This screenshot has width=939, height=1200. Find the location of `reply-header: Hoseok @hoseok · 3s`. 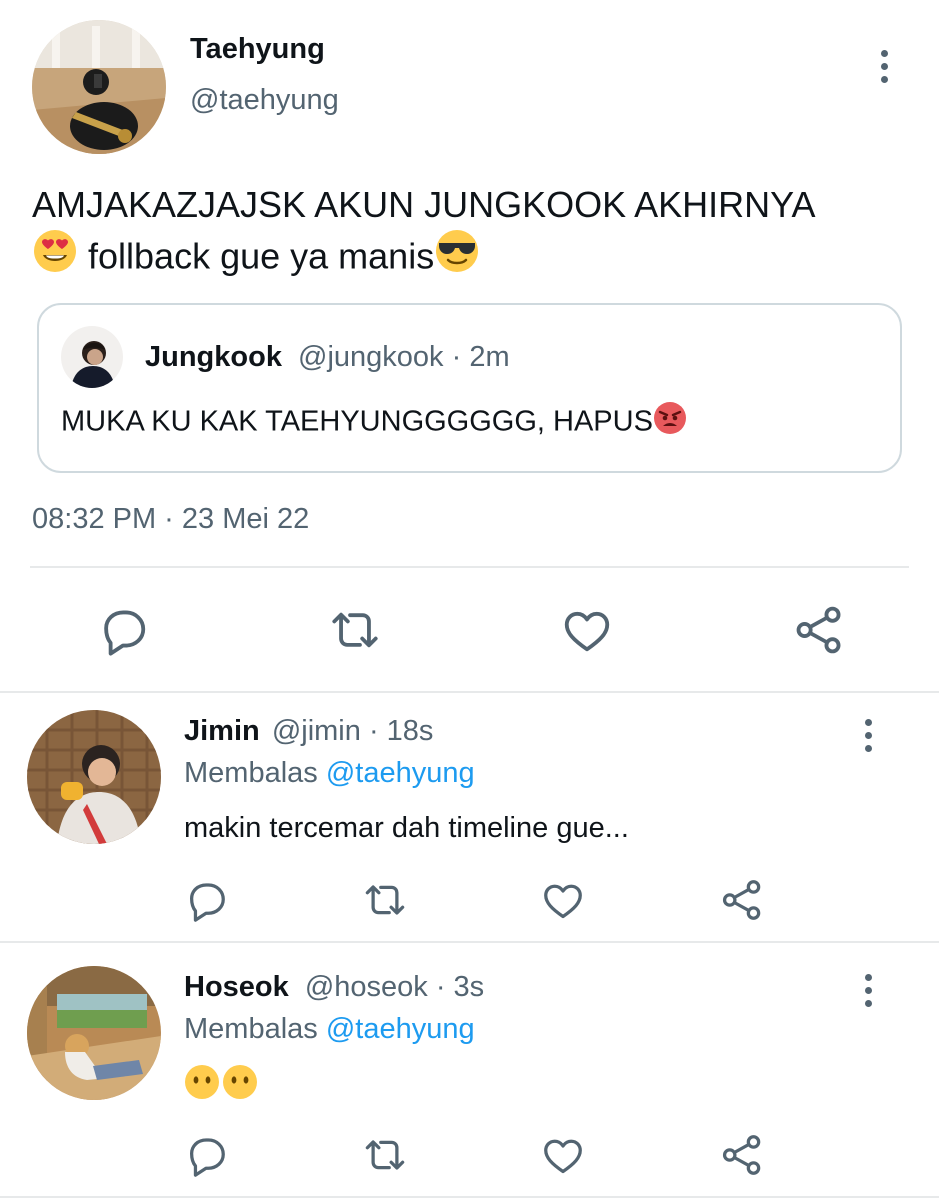

reply-header: Hoseok @hoseok · 3s is located at coordinates (334, 987).